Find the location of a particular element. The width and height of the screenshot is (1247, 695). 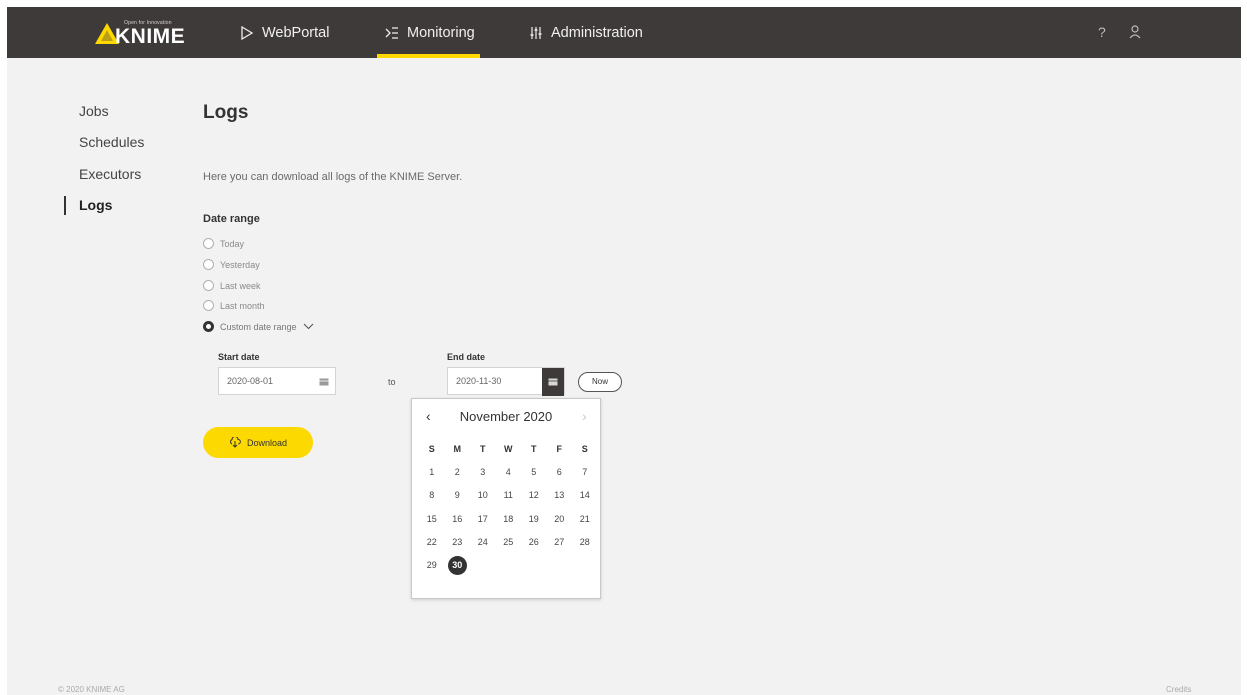

calendar-day: 26 is located at coordinates (534, 541).